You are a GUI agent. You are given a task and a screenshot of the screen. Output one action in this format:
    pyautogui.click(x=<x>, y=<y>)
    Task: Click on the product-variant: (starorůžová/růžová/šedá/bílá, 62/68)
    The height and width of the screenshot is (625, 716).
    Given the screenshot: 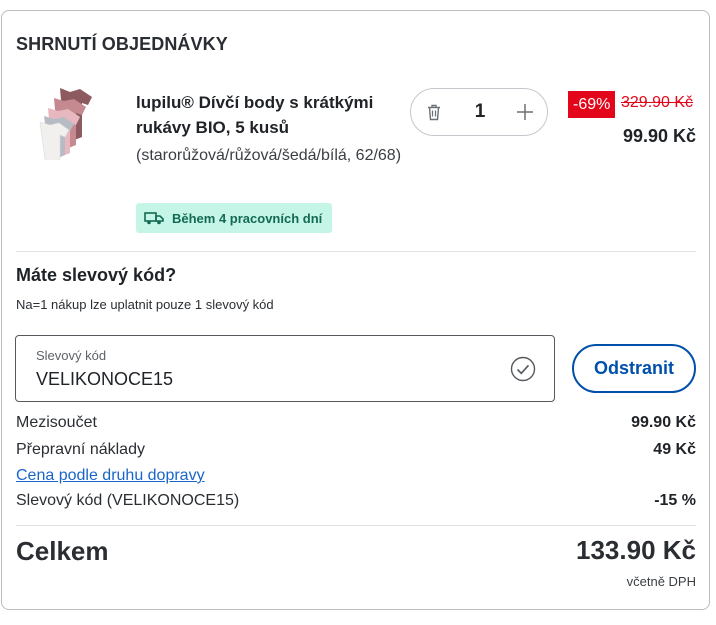 What is the action you would take?
    pyautogui.click(x=269, y=155)
    